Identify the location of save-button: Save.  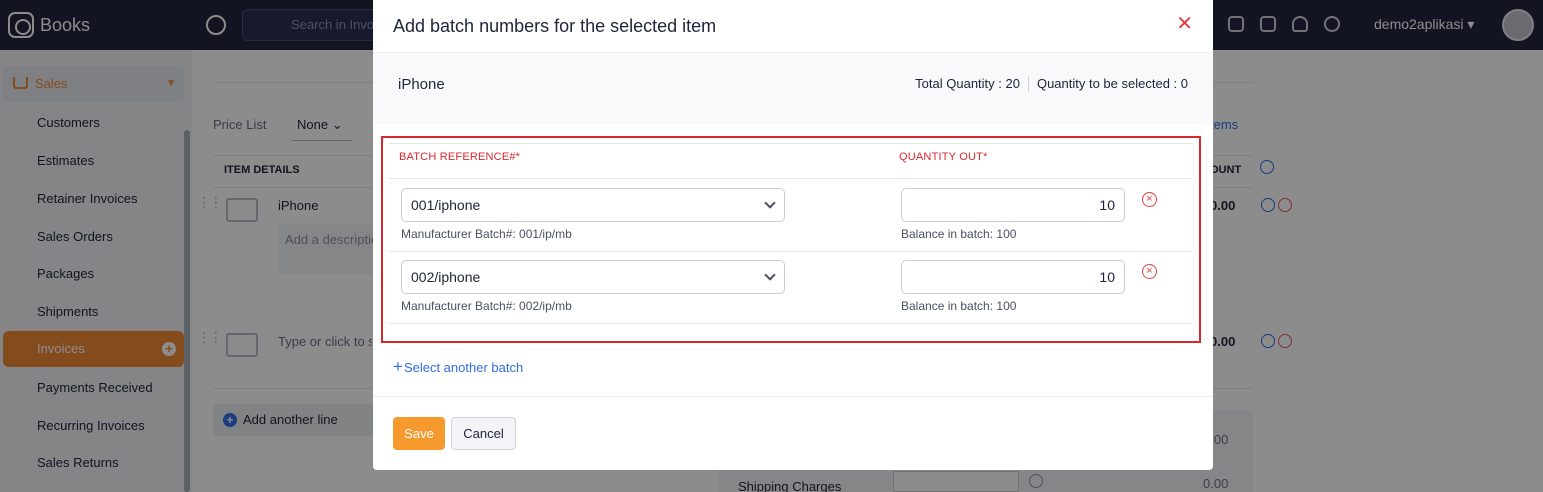
(419, 433).